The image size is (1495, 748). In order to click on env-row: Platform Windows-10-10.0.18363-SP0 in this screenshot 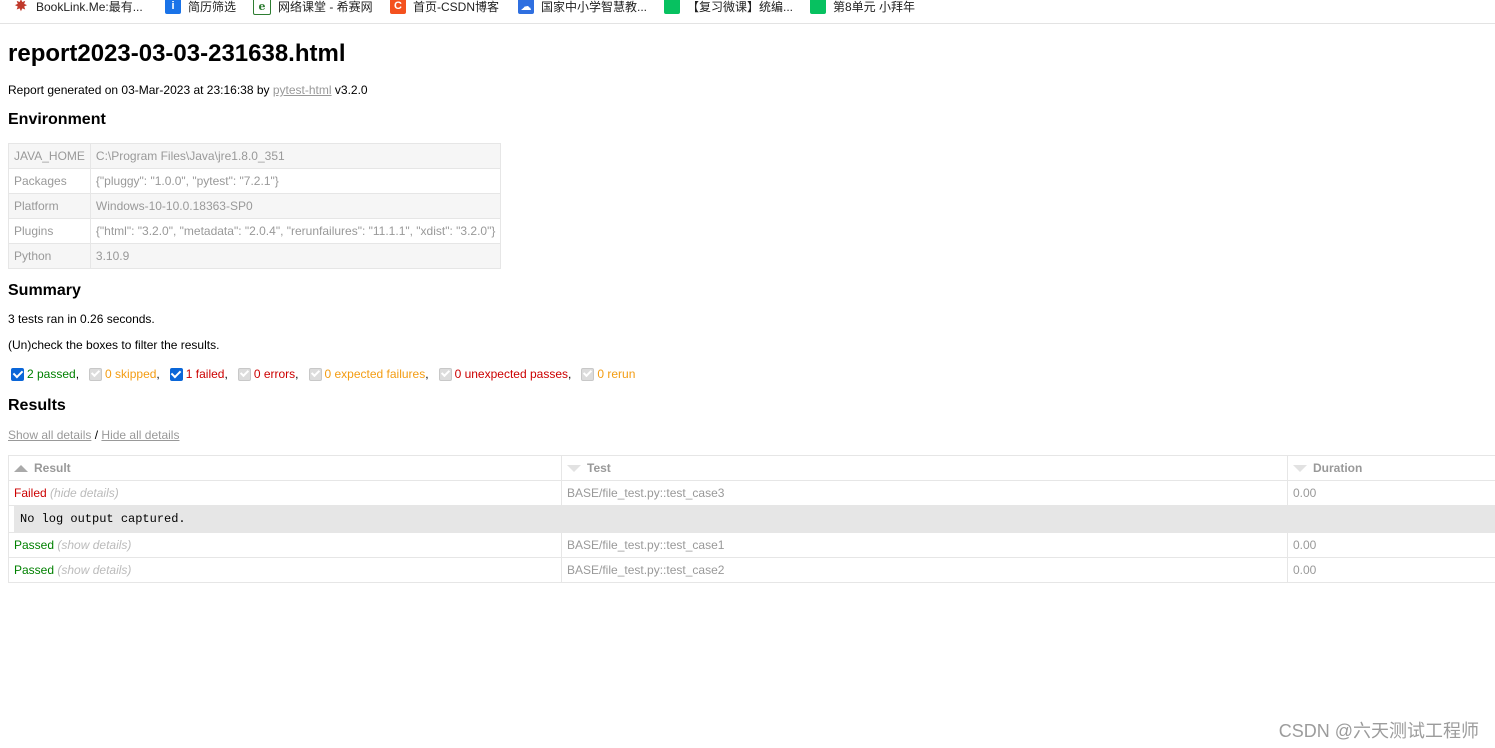, I will do `click(255, 206)`.